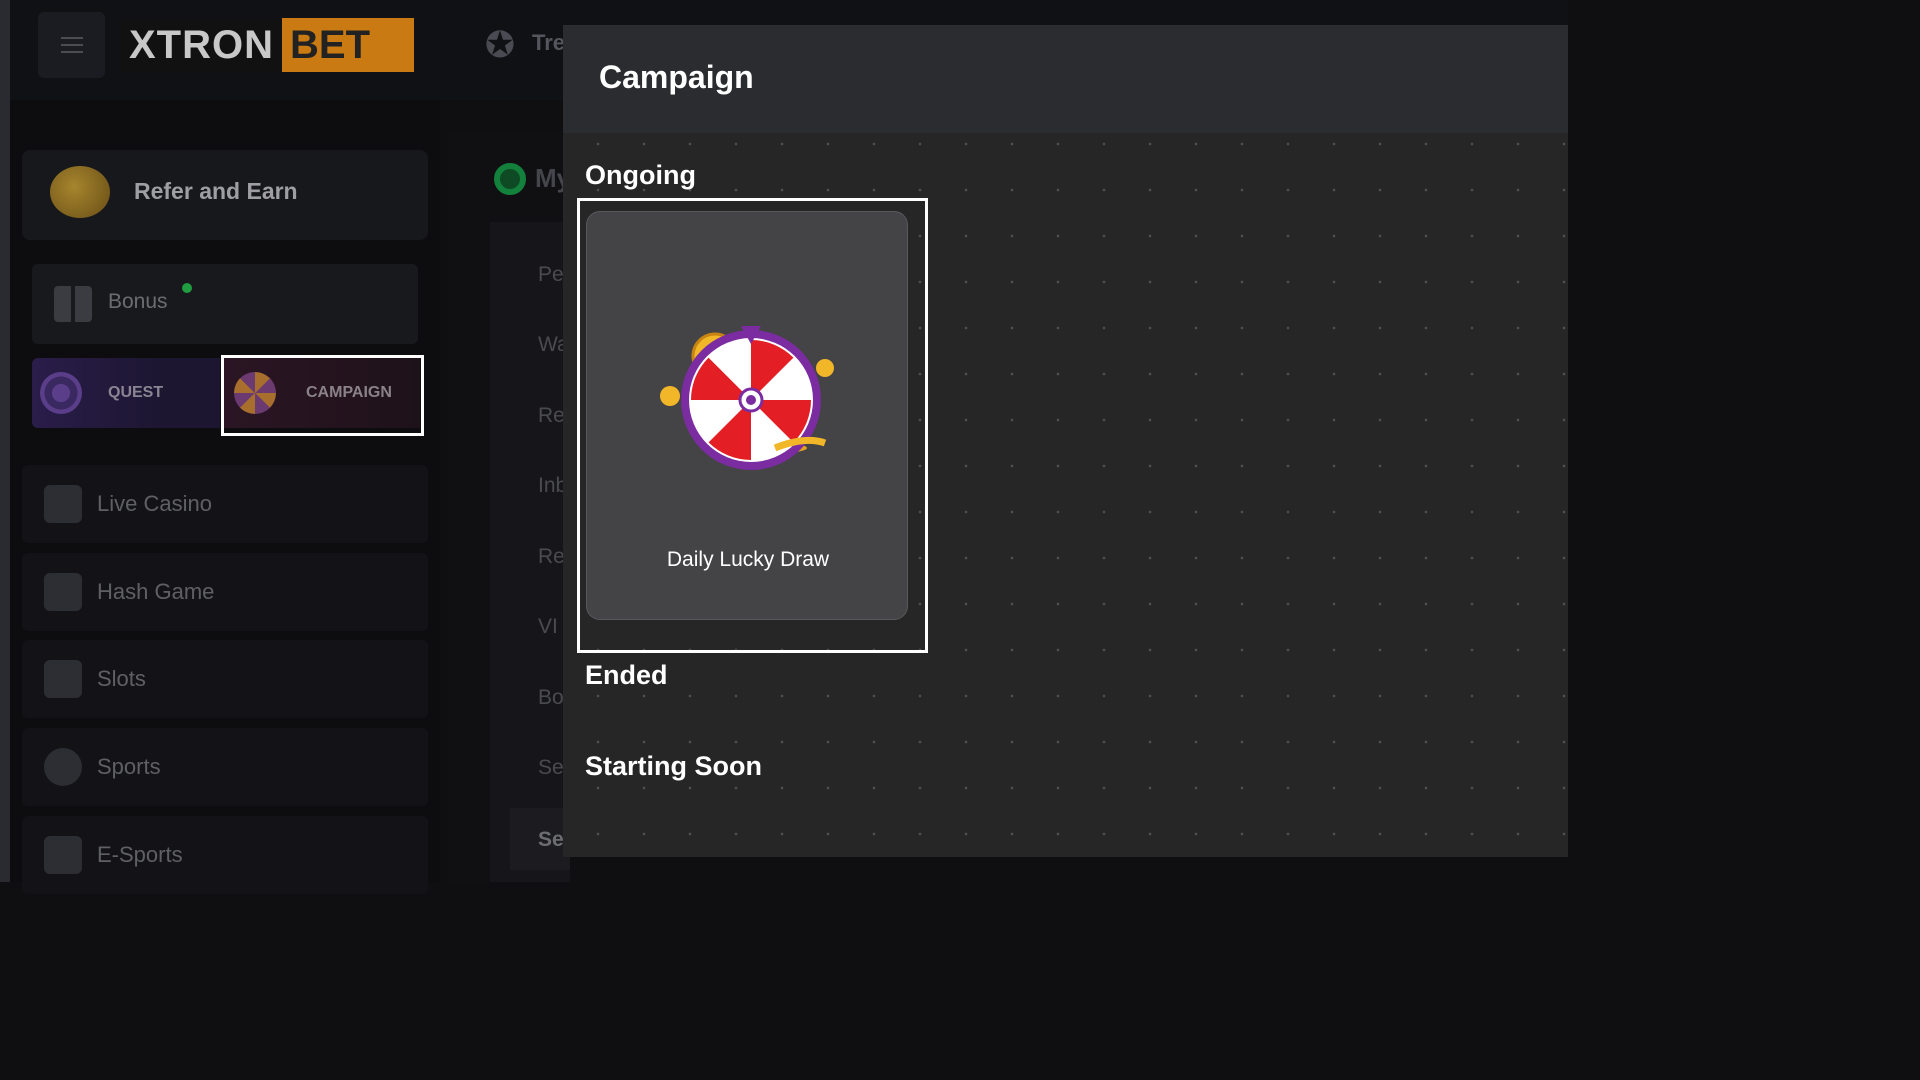 This screenshot has height=1080, width=1920. I want to click on menu-button, so click(71, 45).